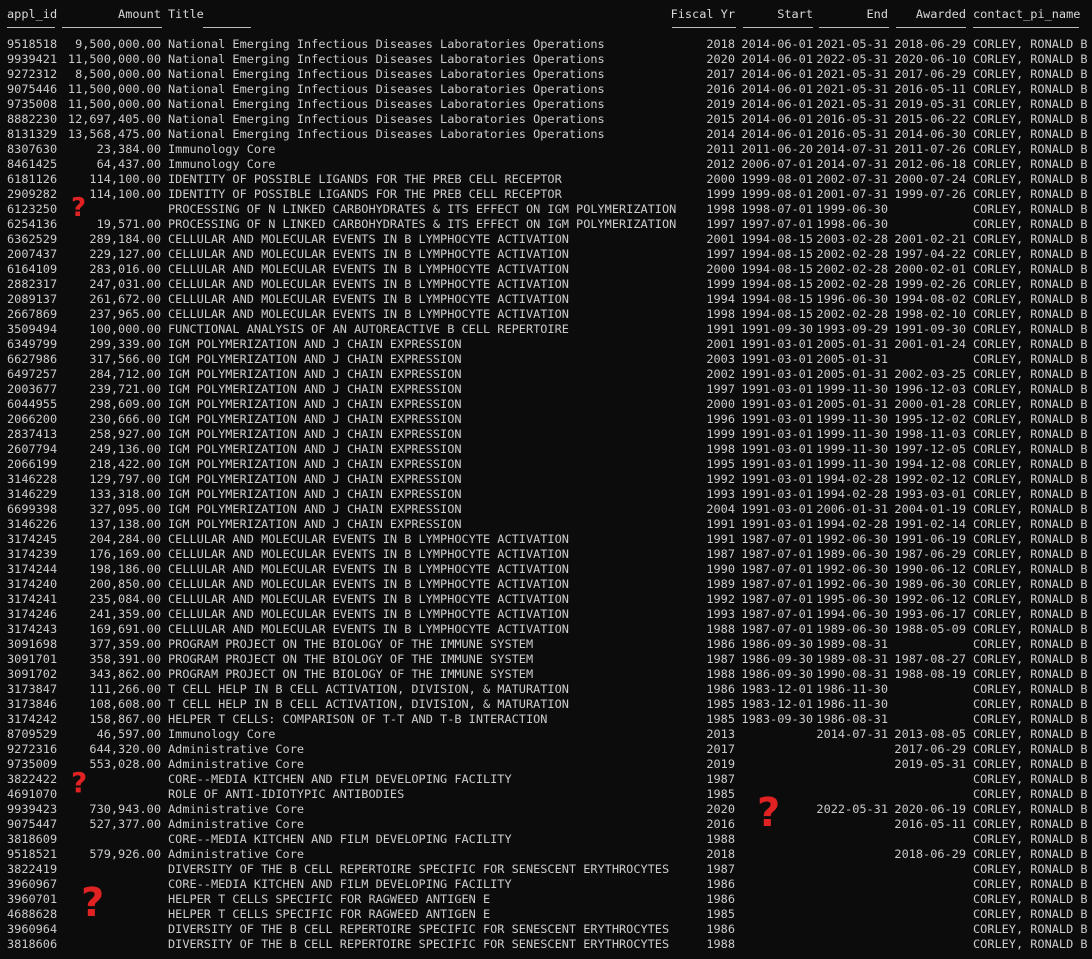 This screenshot has width=1092, height=959. What do you see at coordinates (777, 104) in the screenshot?
I see `cell-start: 2014-06-01` at bounding box center [777, 104].